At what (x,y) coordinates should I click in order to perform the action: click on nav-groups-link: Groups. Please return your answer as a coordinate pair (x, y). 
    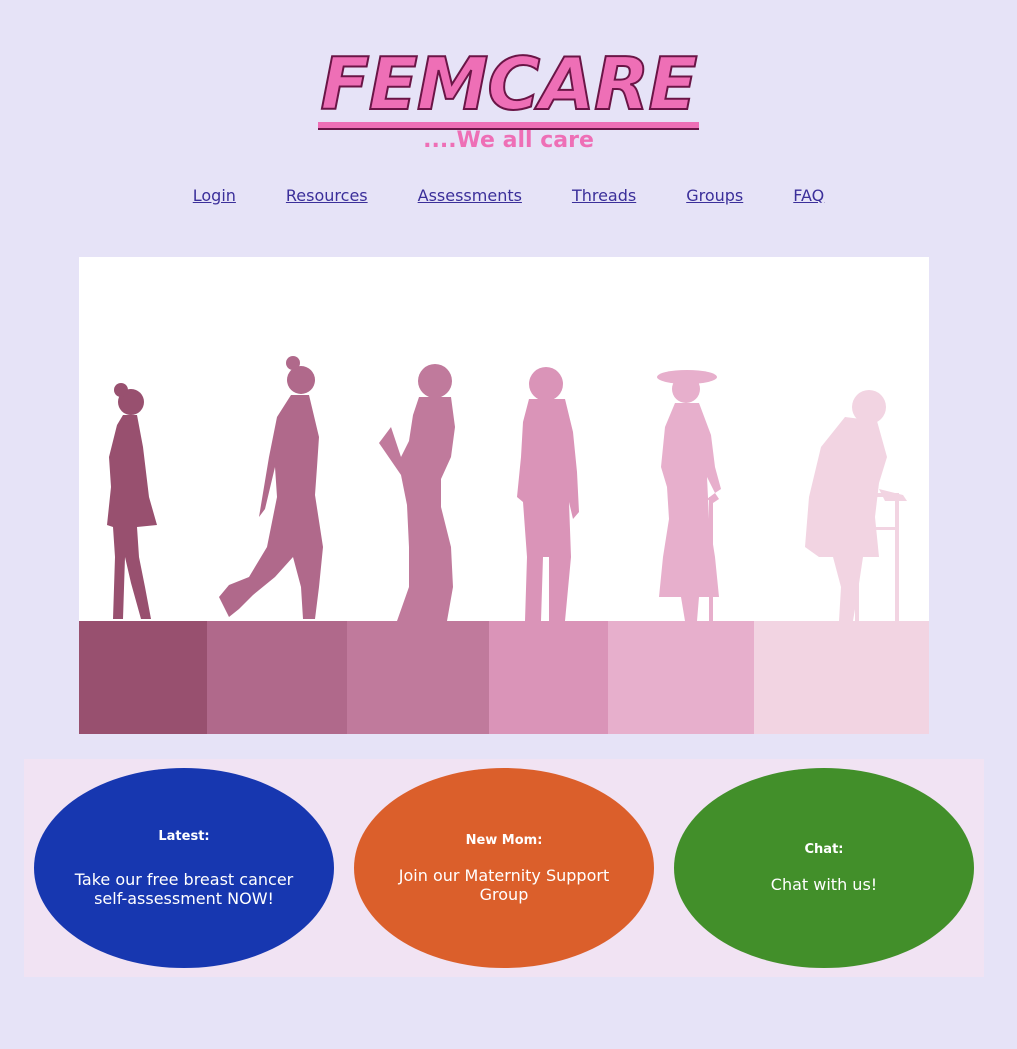
    Looking at the image, I should click on (714, 195).